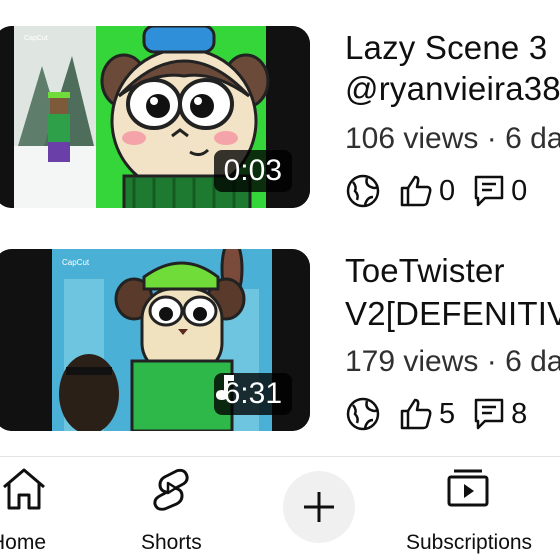 This screenshot has height=560, width=560. I want to click on nav-home-label: Home, so click(23, 542).